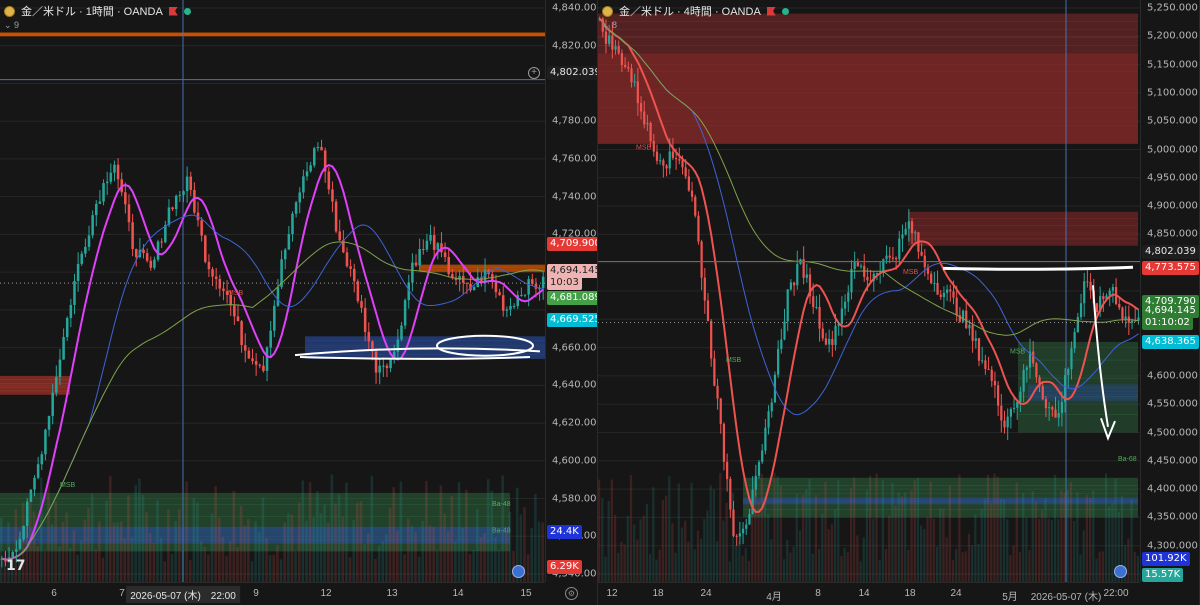  I want to click on add-alert-plus-icon: +, so click(534, 73).